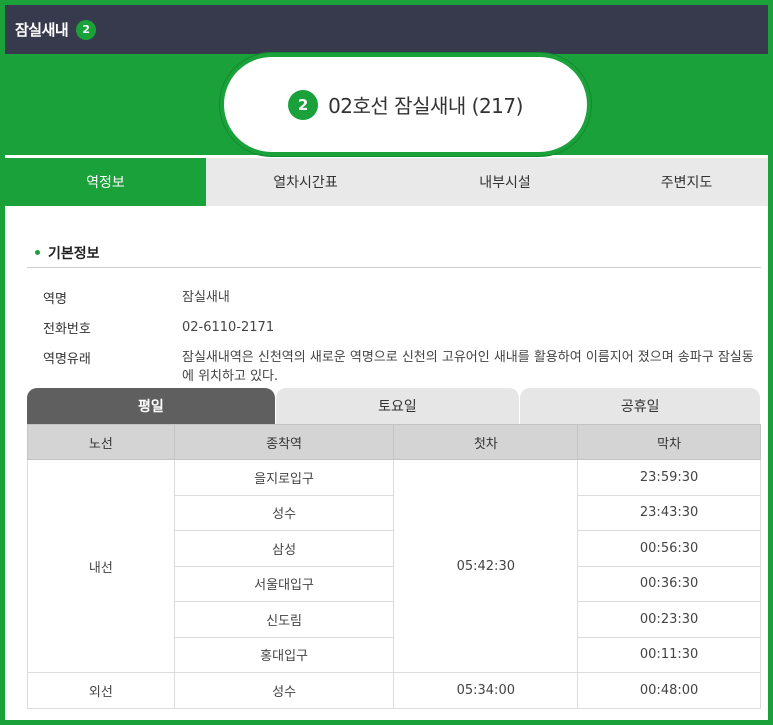  I want to click on main-tab-bar: 역정보 열차시간표 내부시설 주변지도, so click(386, 182).